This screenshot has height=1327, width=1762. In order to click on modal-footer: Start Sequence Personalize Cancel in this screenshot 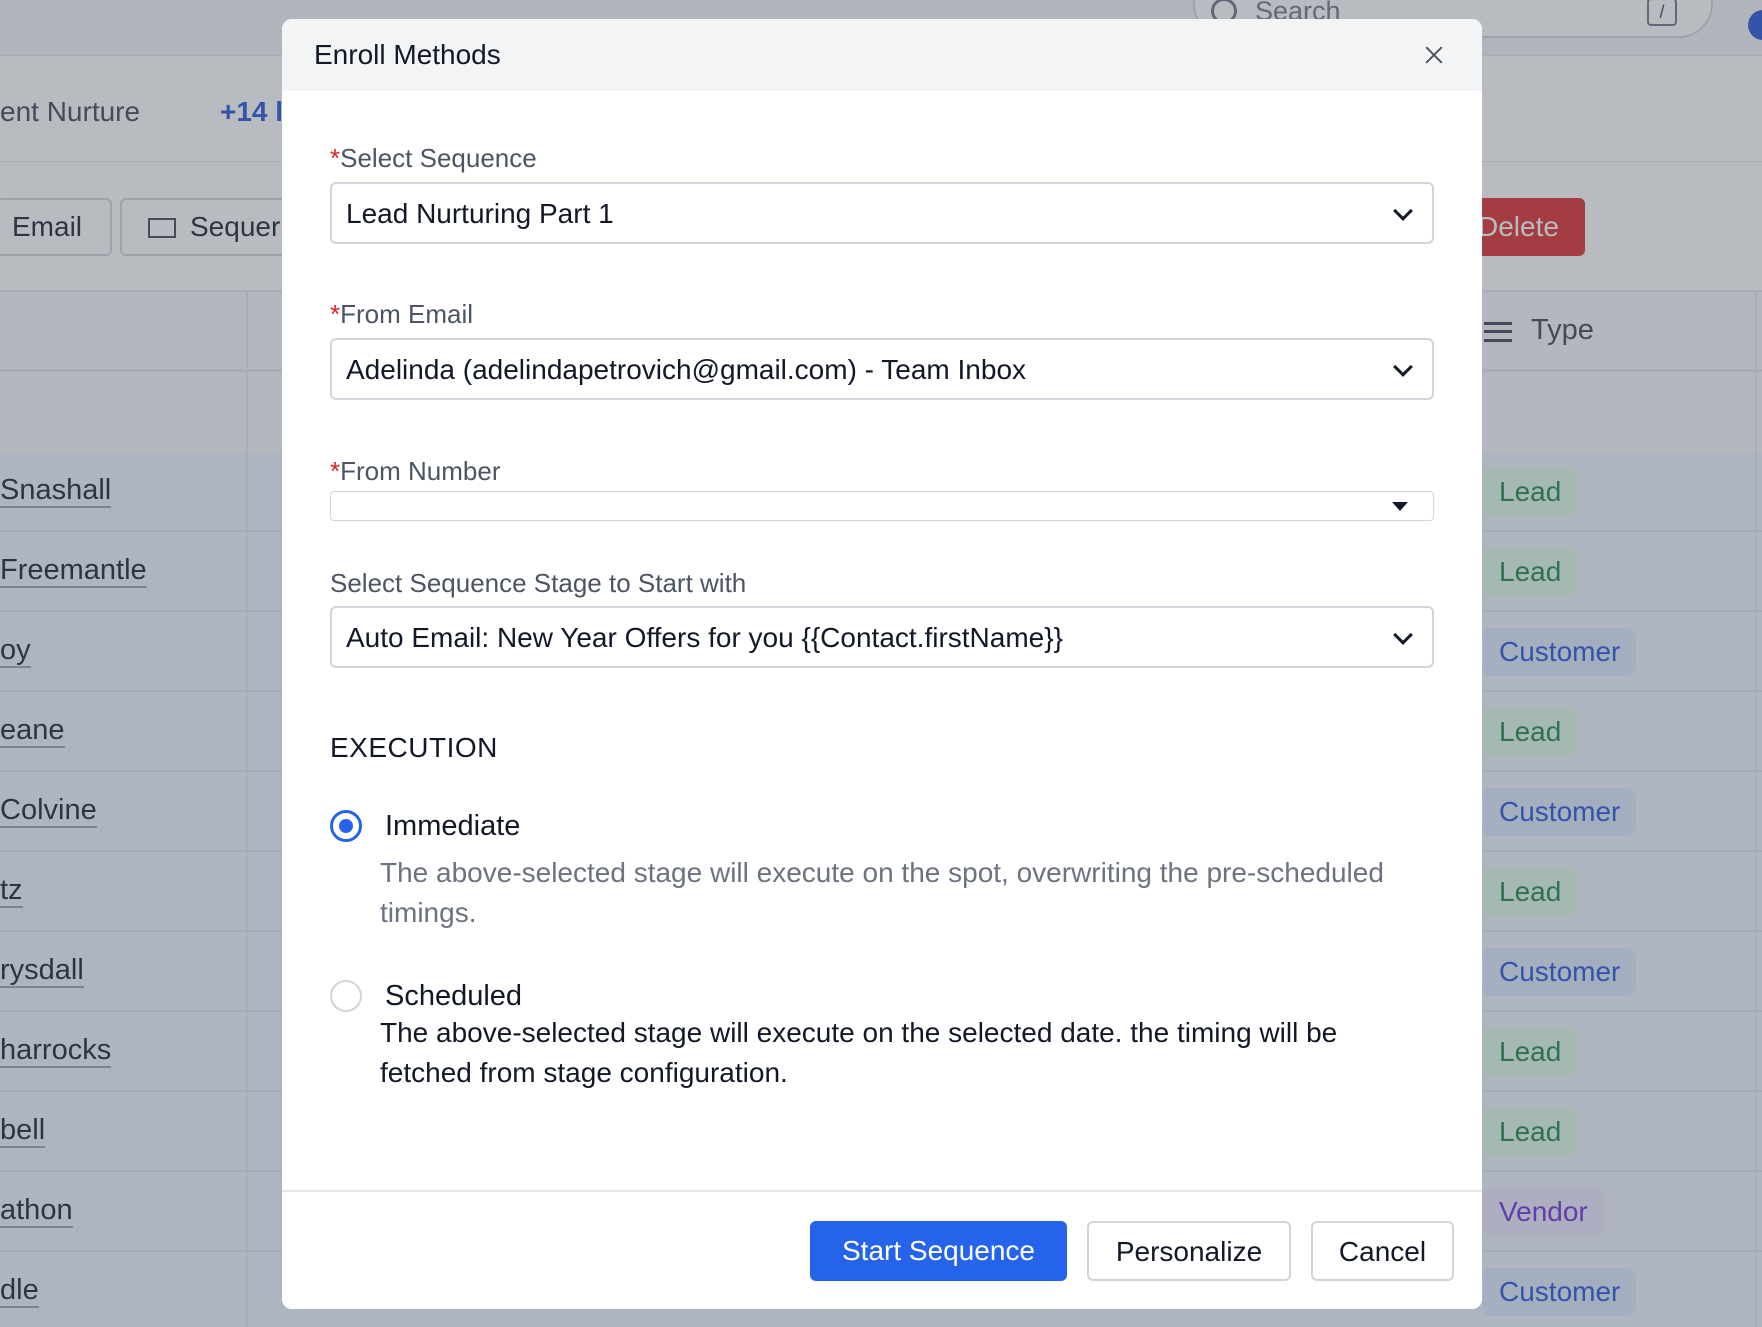, I will do `click(882, 1249)`.